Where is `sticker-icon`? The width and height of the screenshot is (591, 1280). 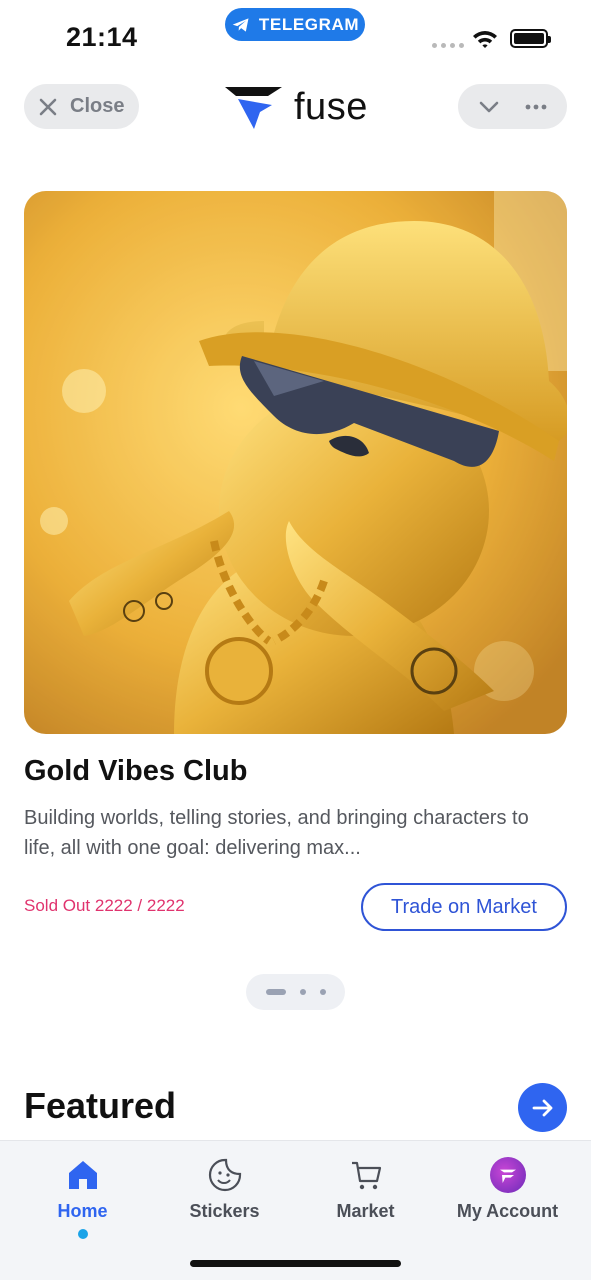
sticker-icon is located at coordinates (224, 1175).